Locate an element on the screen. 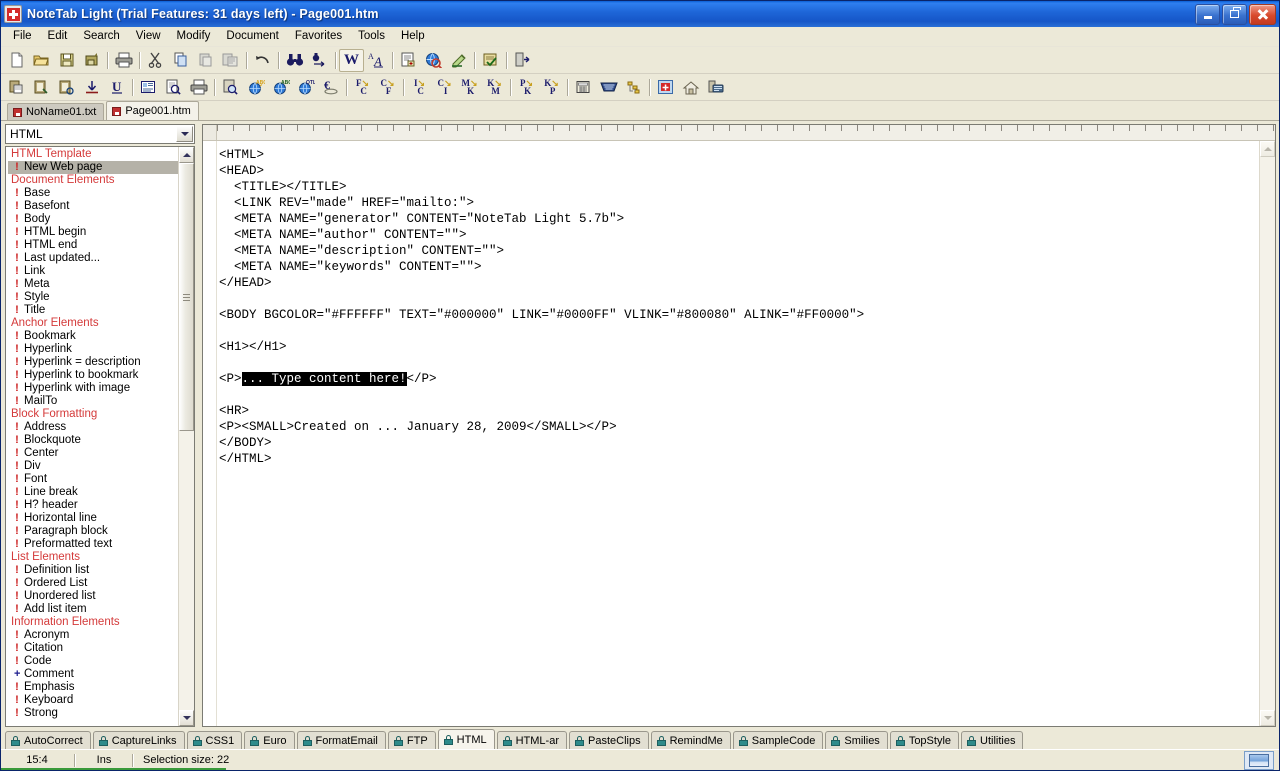 The height and width of the screenshot is (771, 1280). find-binoculars-icon is located at coordinates (294, 60).